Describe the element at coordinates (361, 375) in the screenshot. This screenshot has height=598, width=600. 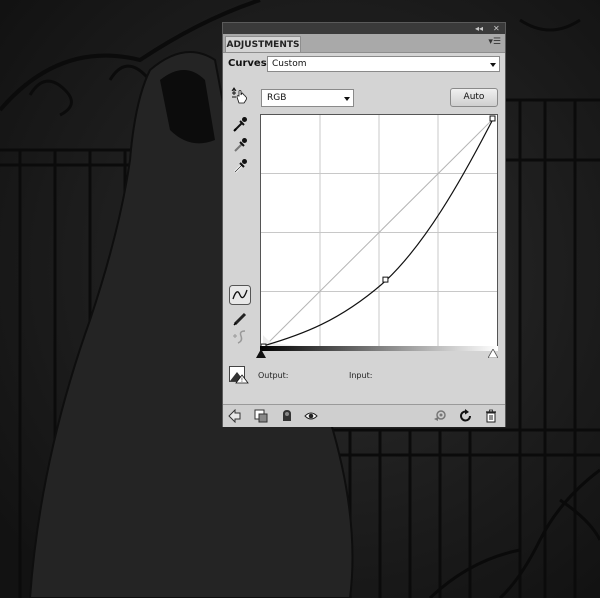
I see `input-label: Input:` at that location.